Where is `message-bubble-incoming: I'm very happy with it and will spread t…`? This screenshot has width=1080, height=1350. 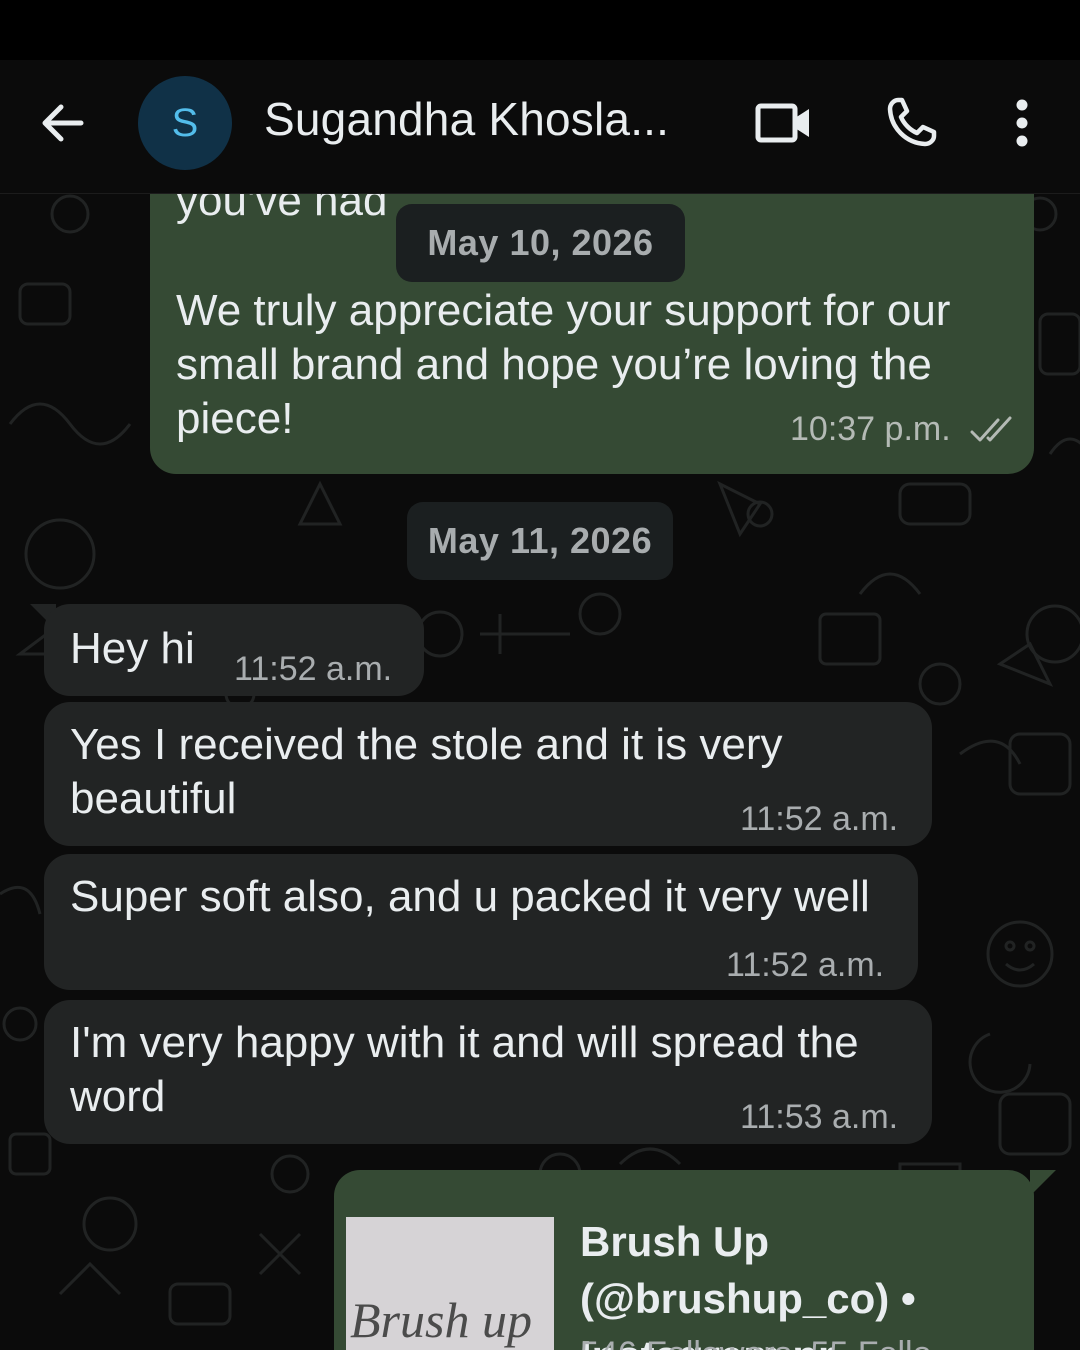 message-bubble-incoming: I'm very happy with it and will spread t… is located at coordinates (488, 1072).